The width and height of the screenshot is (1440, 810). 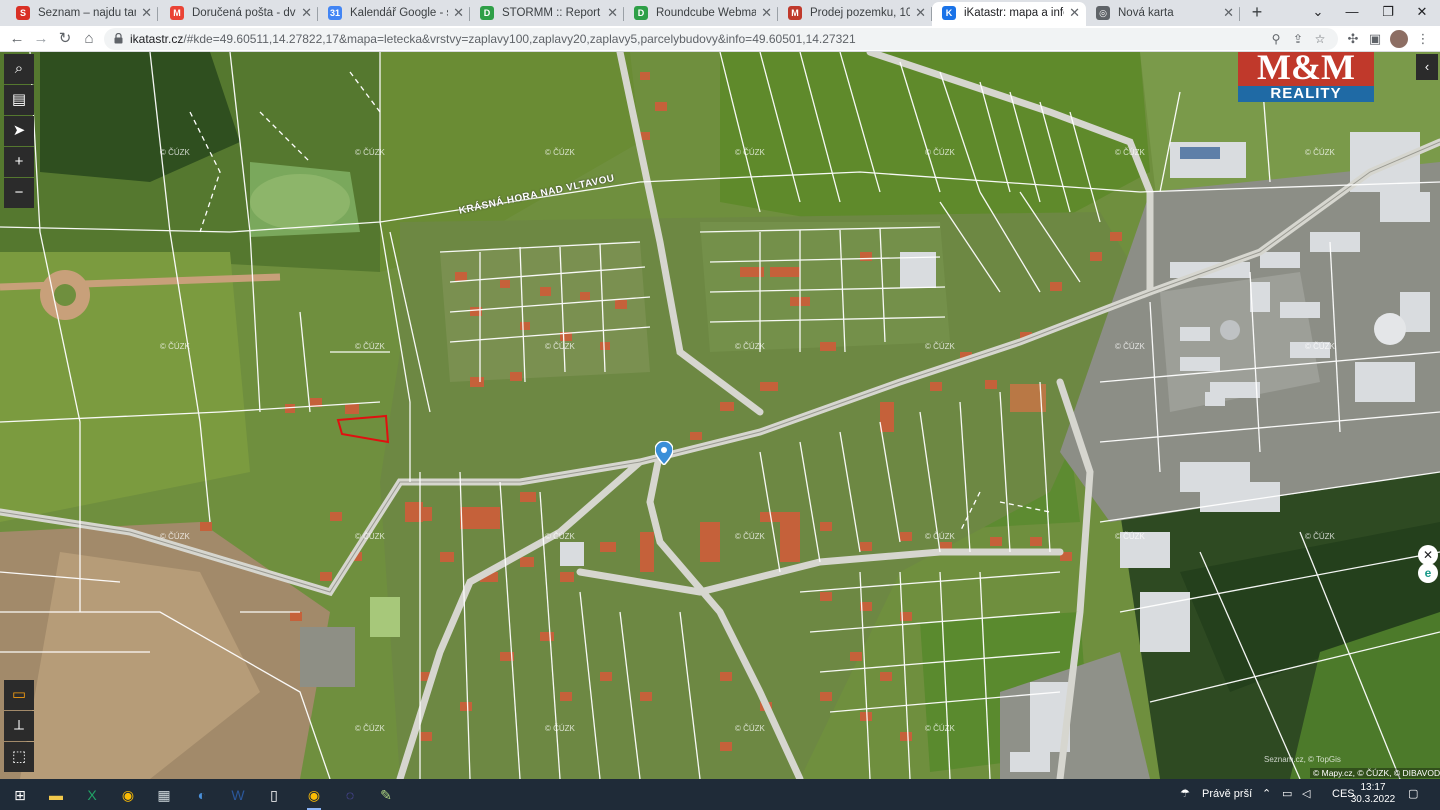 I want to click on close-circle-icon: ✕, so click(x=1428, y=555).